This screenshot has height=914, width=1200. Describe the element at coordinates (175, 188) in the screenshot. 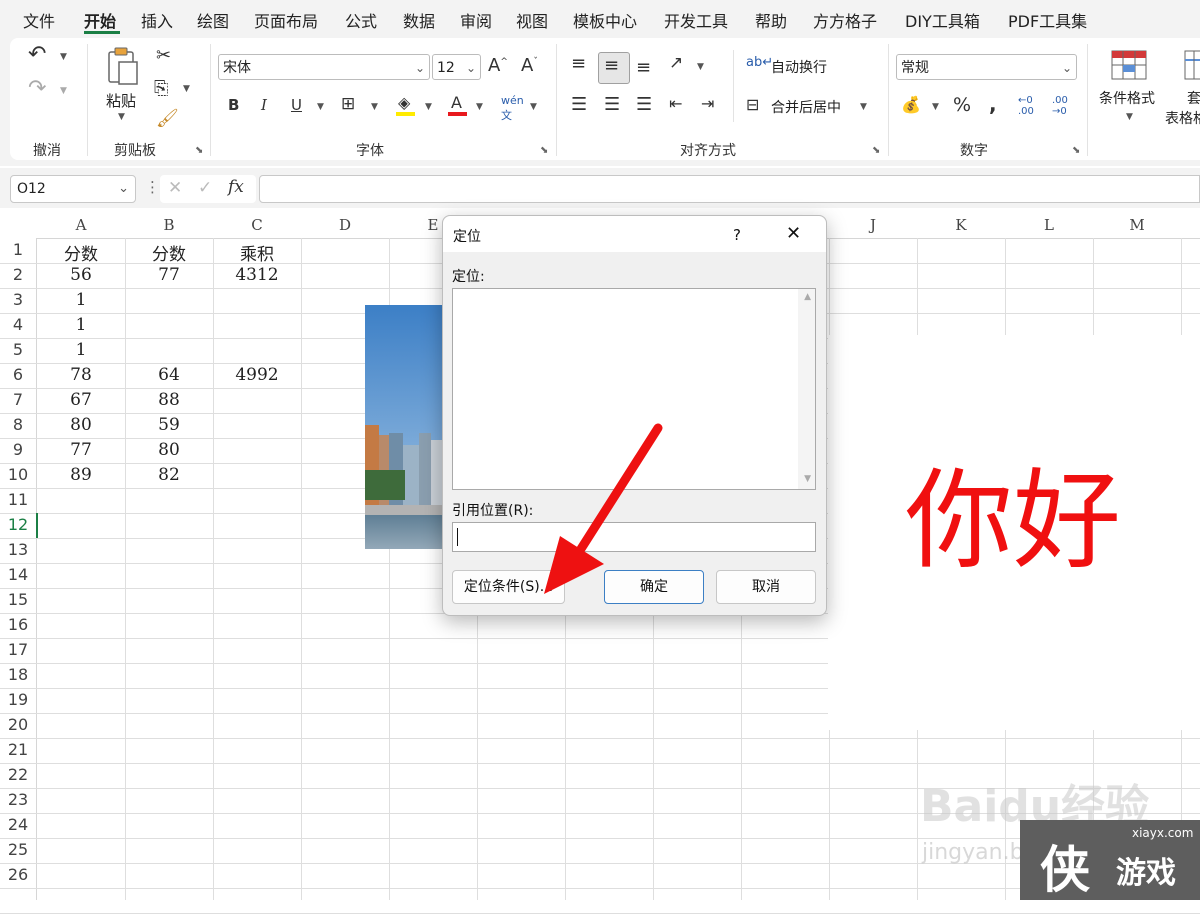

I see `cancel-entry-icon: ✕` at that location.